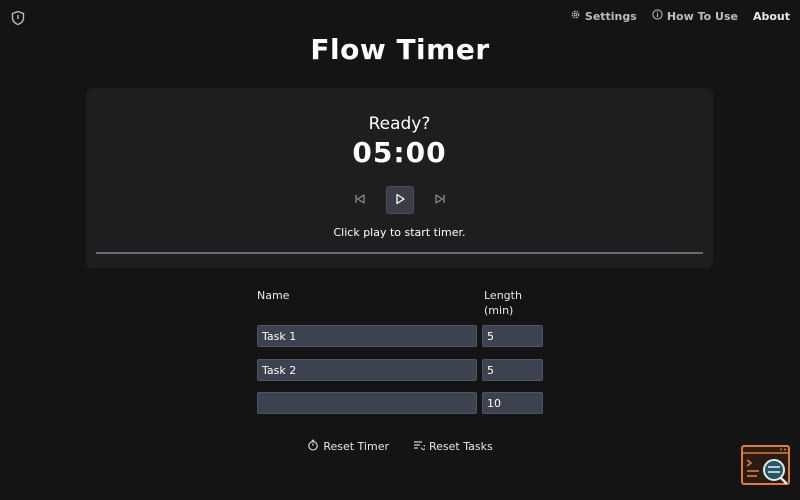 The image size is (800, 500). I want to click on column-header-name: Name, so click(273, 295).